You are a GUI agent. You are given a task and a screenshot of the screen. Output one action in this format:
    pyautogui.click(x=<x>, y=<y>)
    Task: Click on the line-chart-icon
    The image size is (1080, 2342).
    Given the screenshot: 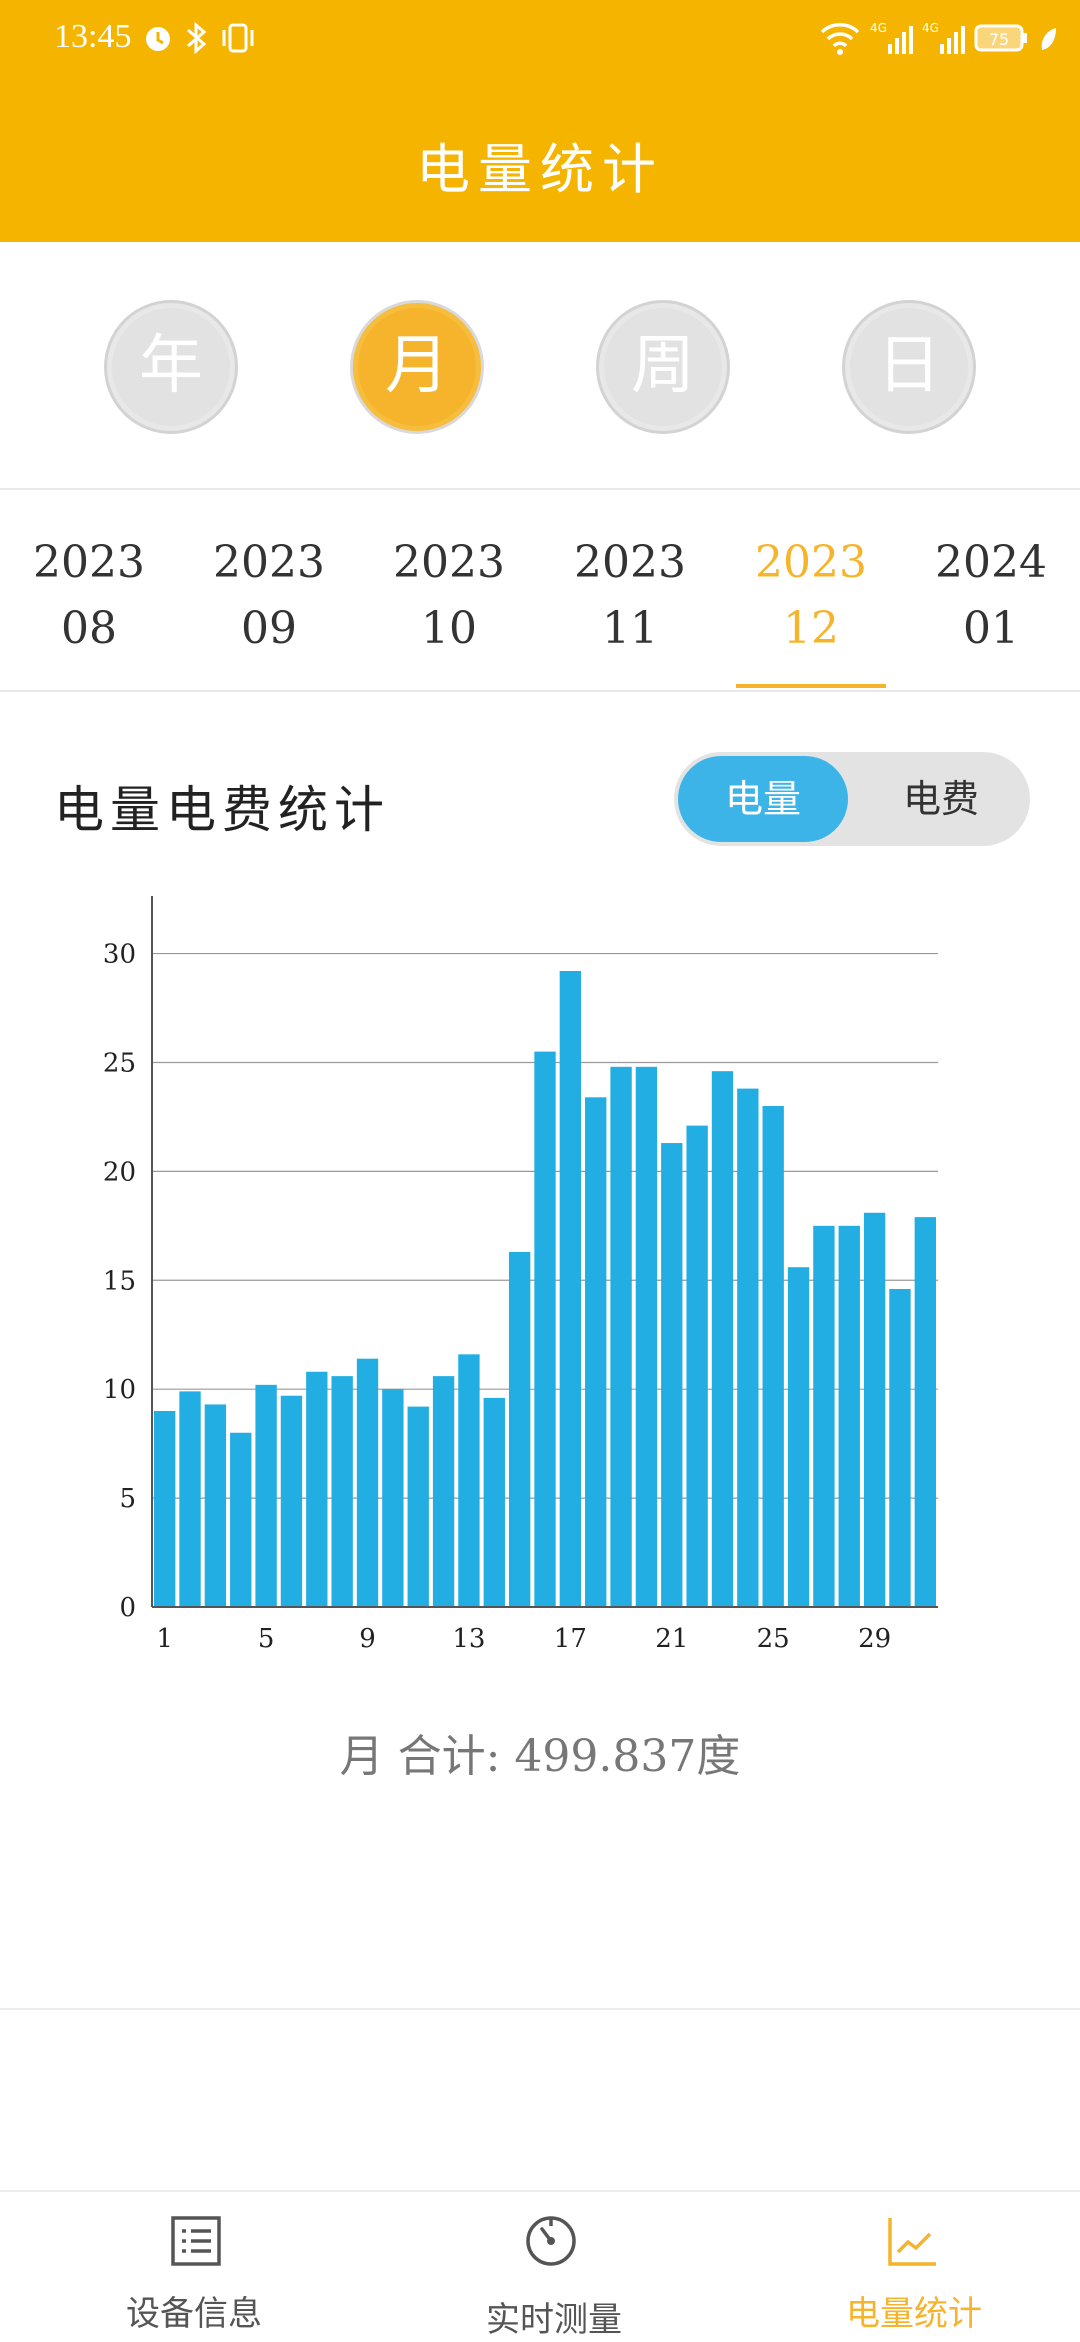 What is the action you would take?
    pyautogui.click(x=912, y=2242)
    